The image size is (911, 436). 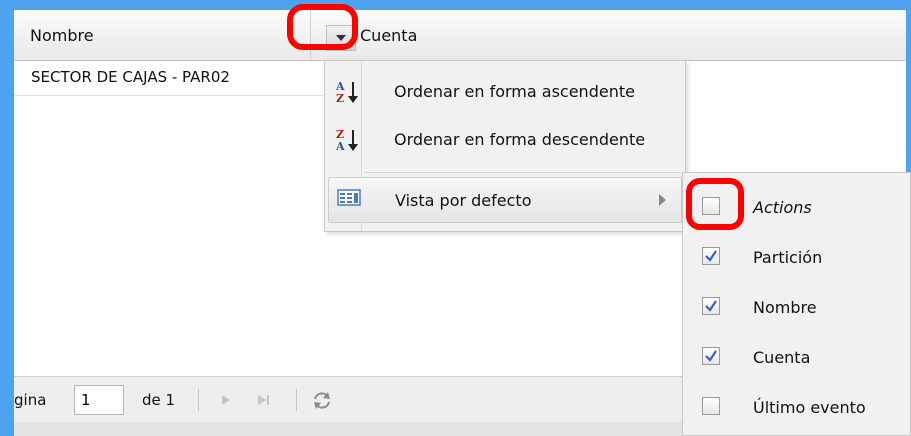 I want to click on refresh-icon, so click(x=322, y=400).